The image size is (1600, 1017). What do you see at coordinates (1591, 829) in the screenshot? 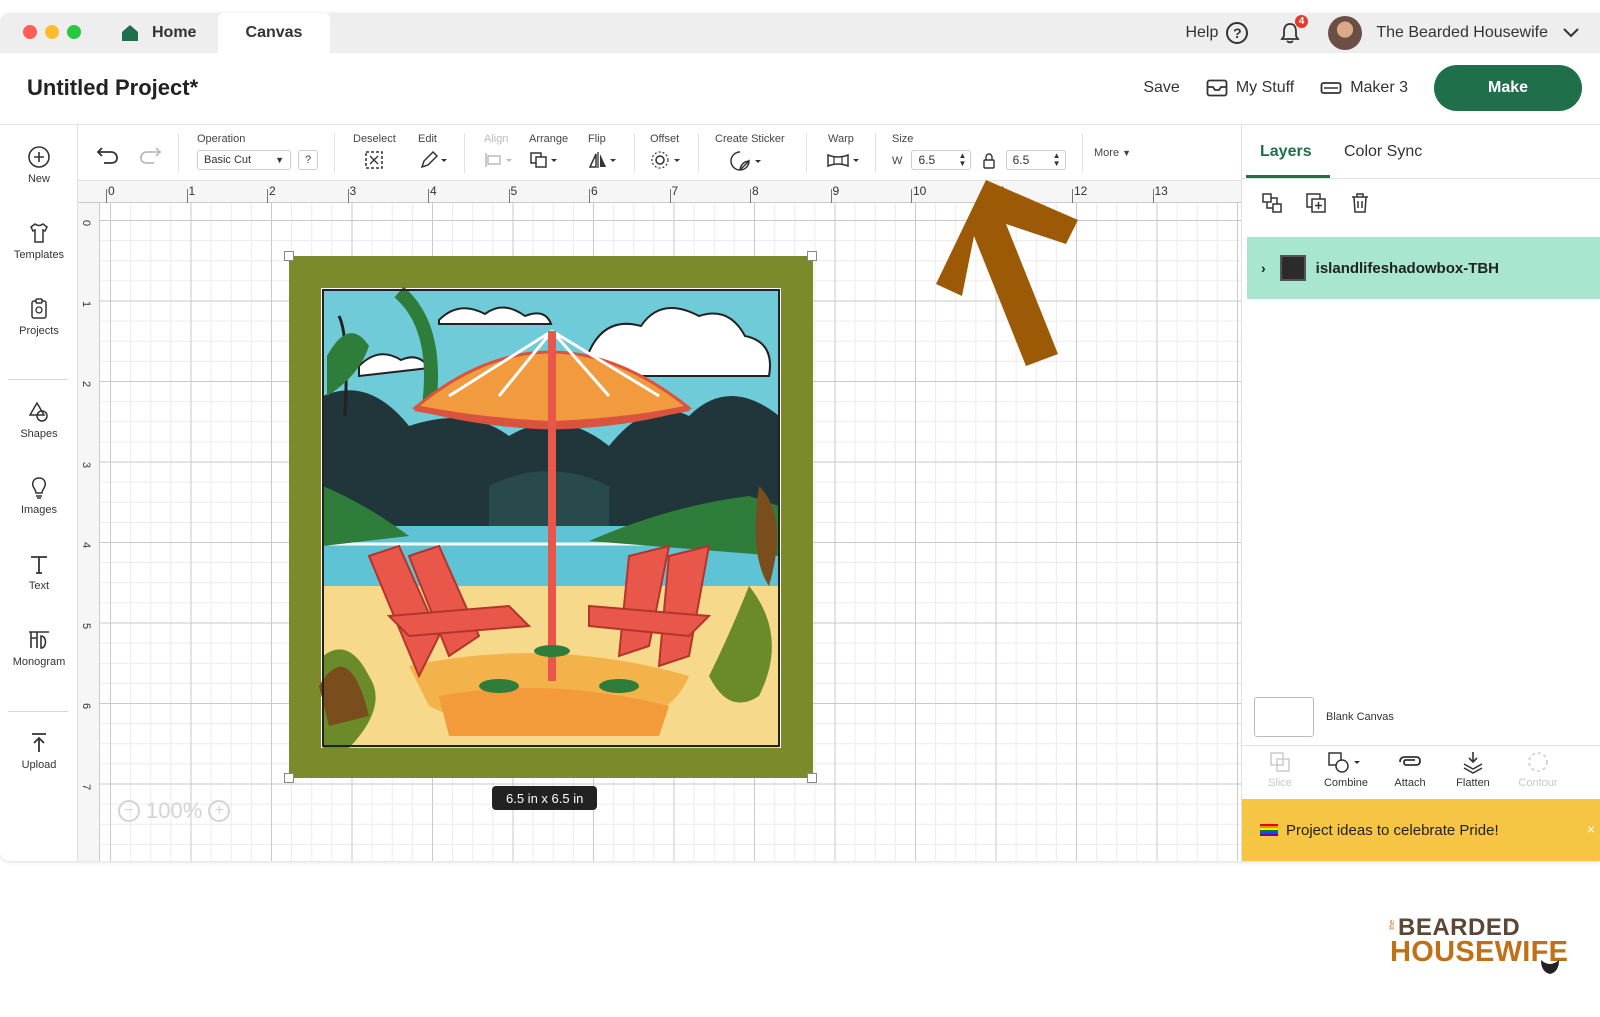
I see `close-icon: ×` at bounding box center [1591, 829].